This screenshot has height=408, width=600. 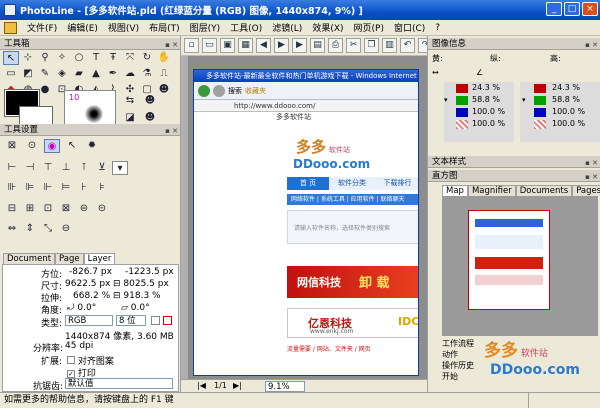 What do you see at coordinates (12, 209) in the screenshot?
I see `space-h-icon: ⊟` at bounding box center [12, 209].